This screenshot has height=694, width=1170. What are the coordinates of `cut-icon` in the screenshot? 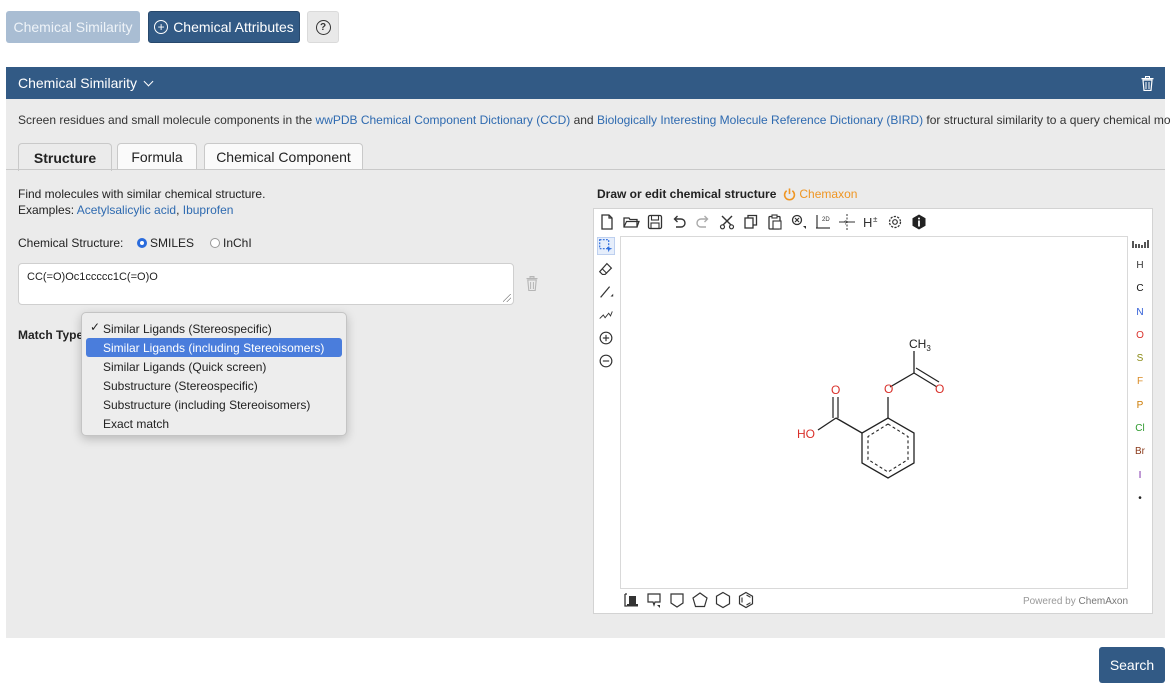 It's located at (727, 222).